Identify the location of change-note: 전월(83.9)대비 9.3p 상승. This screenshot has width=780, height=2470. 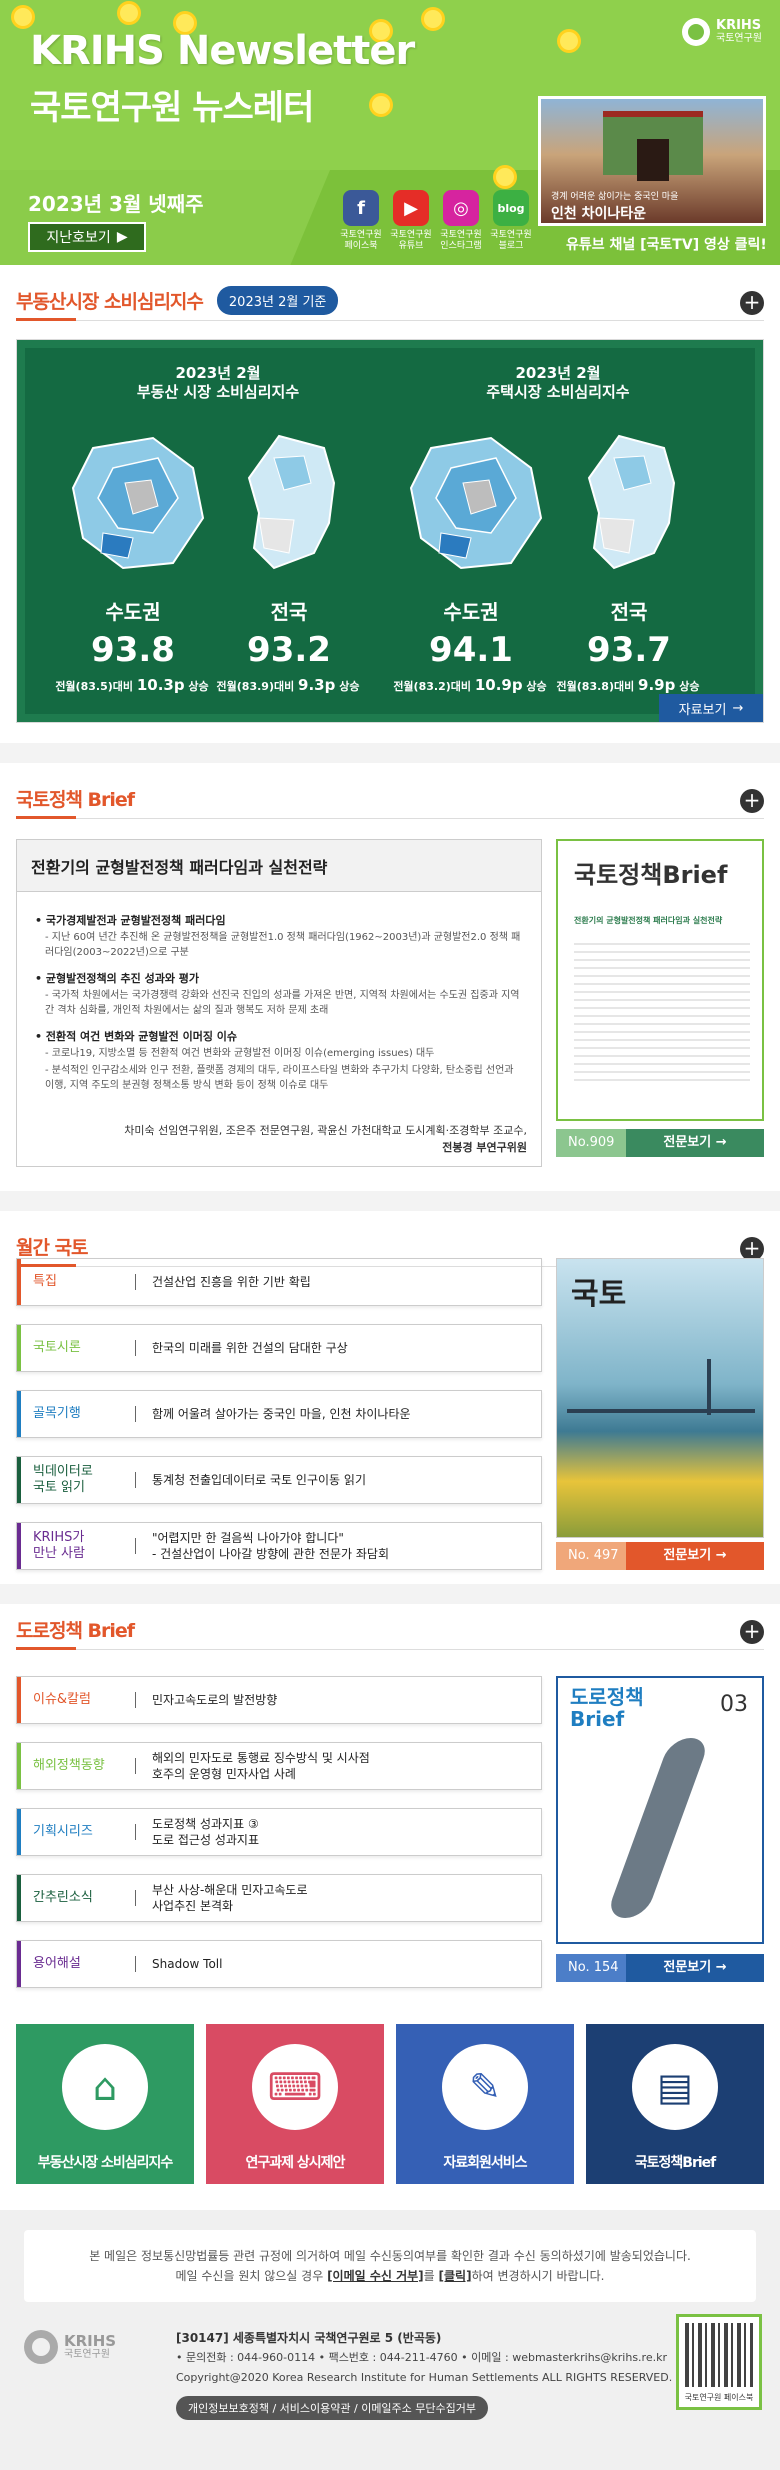
(288, 685).